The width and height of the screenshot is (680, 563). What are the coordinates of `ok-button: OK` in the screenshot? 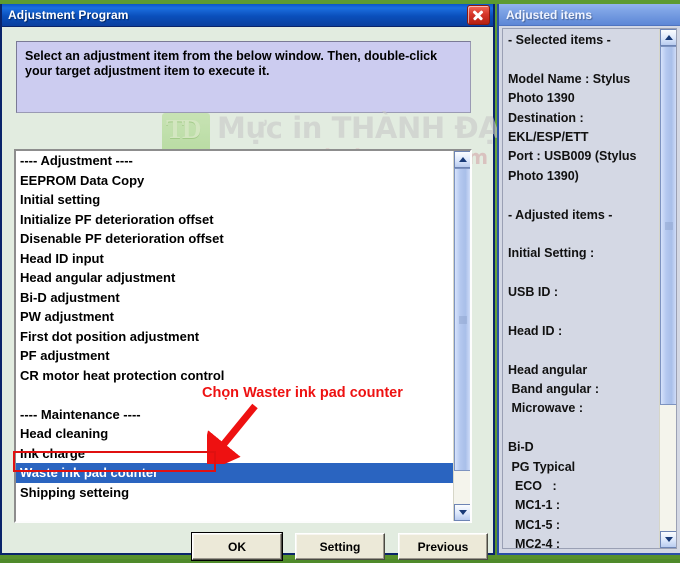 It's located at (237, 546).